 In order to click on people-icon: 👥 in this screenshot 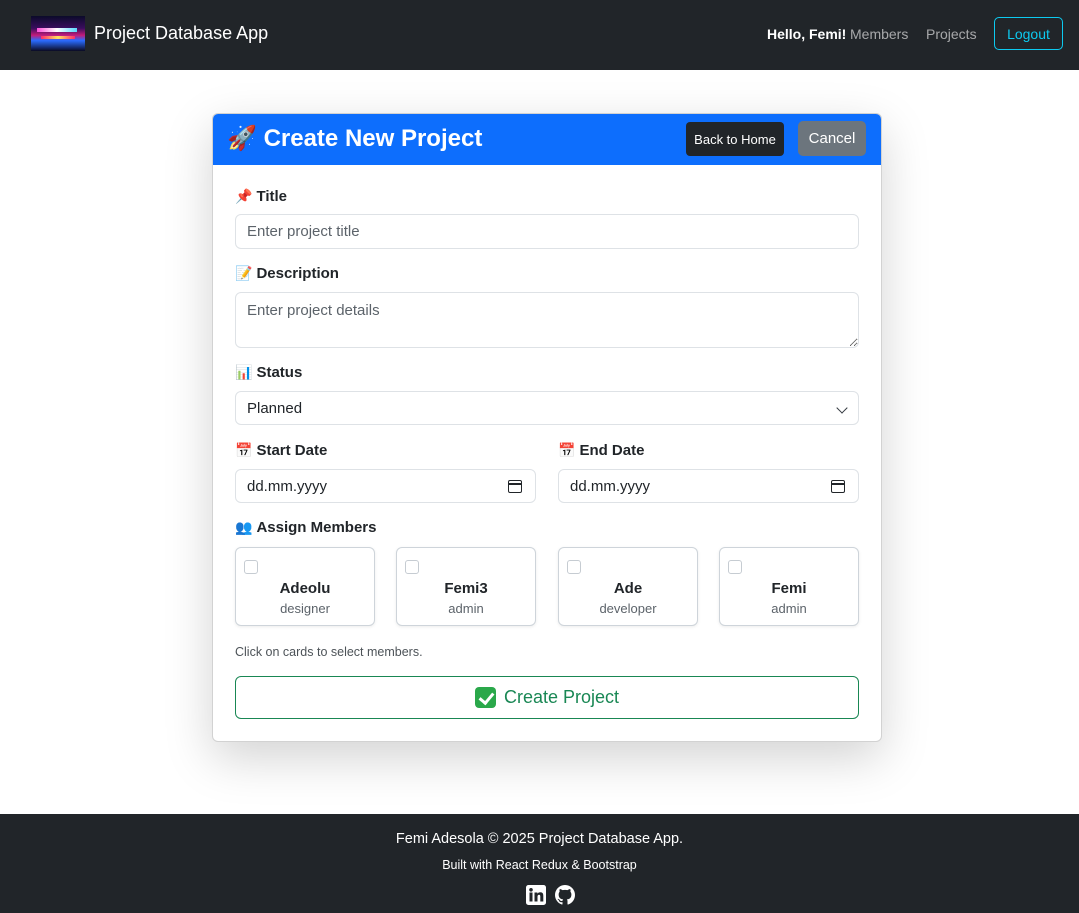, I will do `click(244, 527)`.